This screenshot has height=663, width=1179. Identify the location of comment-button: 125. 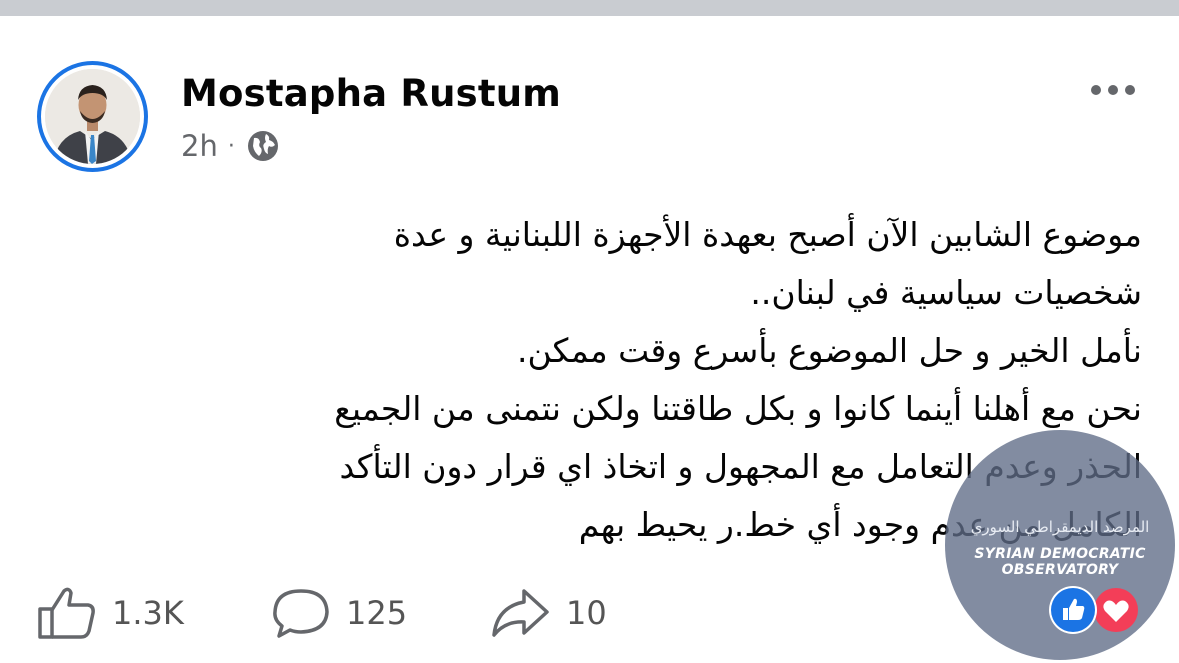
(338, 613).